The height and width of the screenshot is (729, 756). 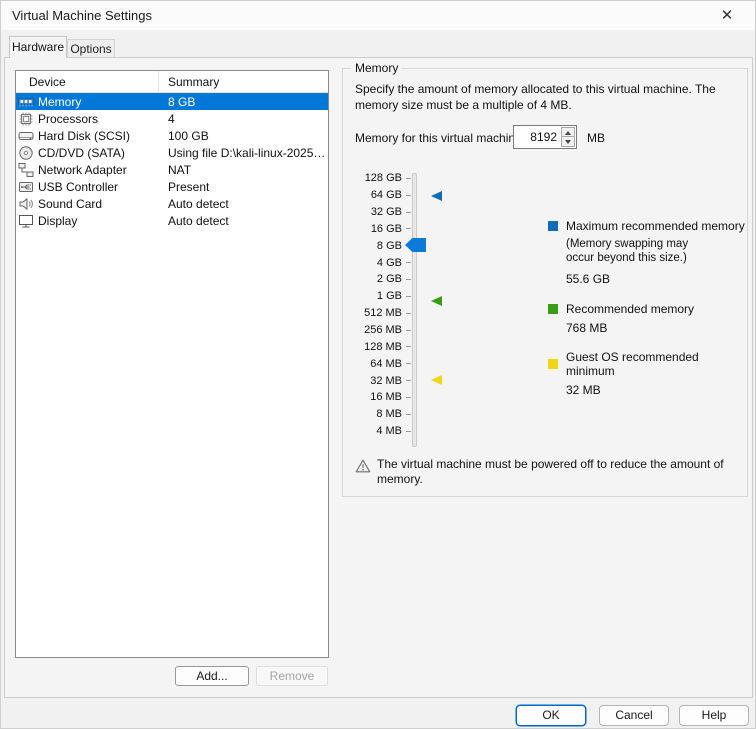 I want to click on memory-icon, so click(x=26, y=102).